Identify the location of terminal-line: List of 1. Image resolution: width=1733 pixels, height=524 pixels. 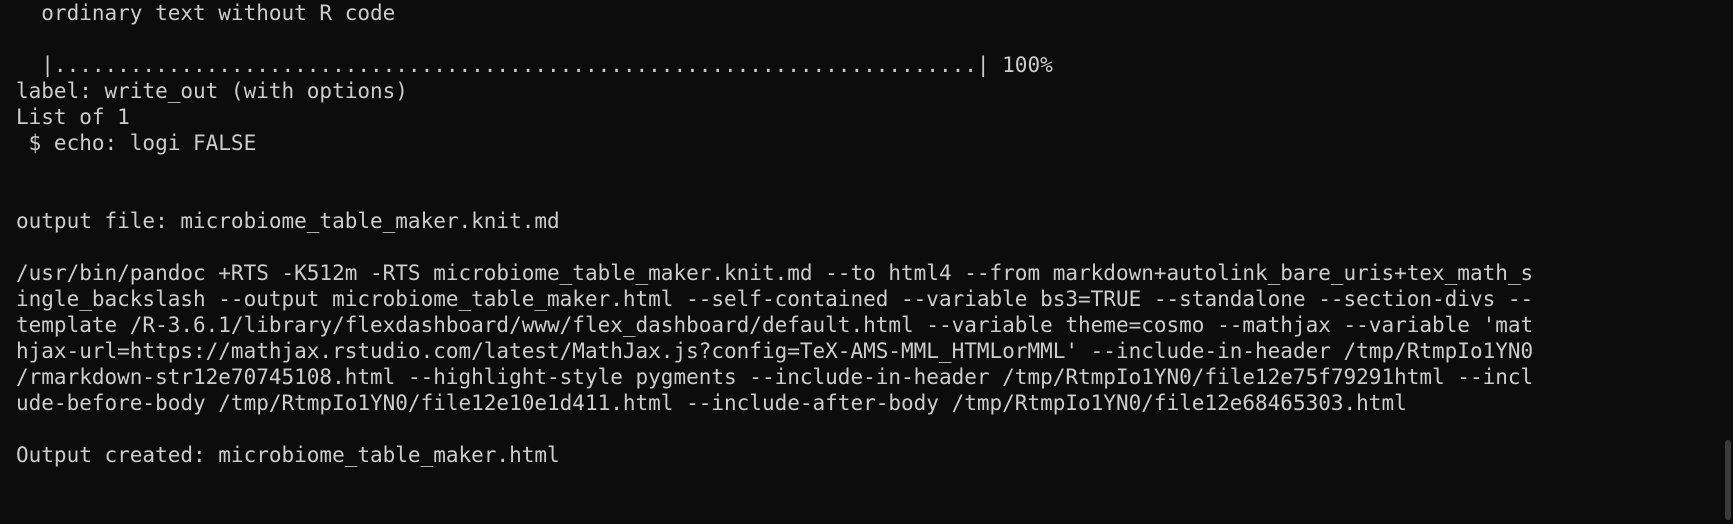
(73, 117).